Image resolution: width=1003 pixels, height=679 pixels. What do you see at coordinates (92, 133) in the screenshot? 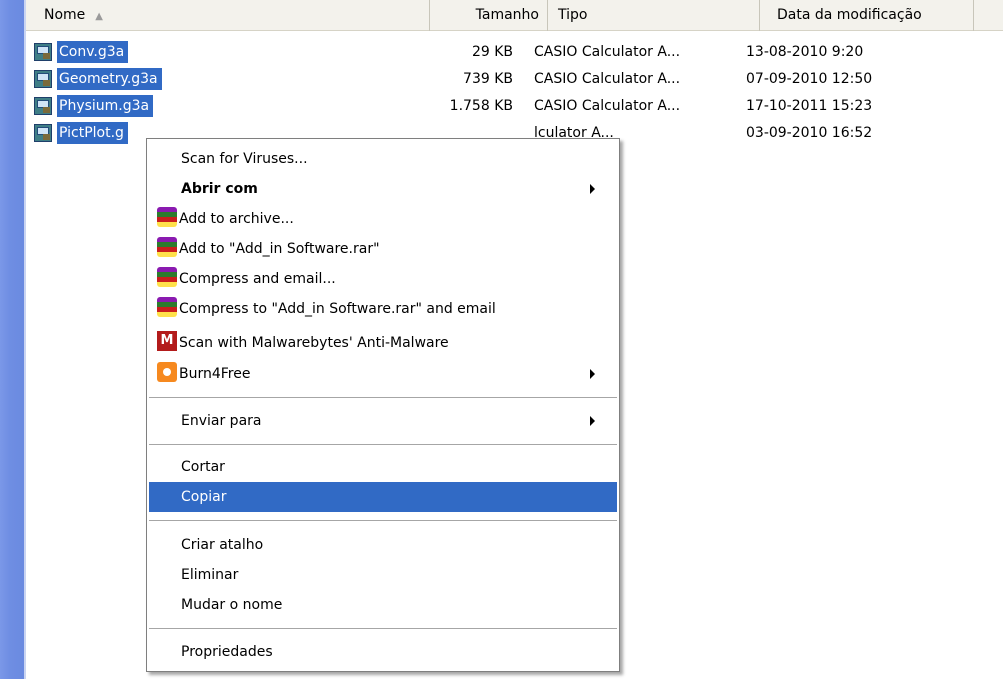
I see `file-name: PictPlot.g` at bounding box center [92, 133].